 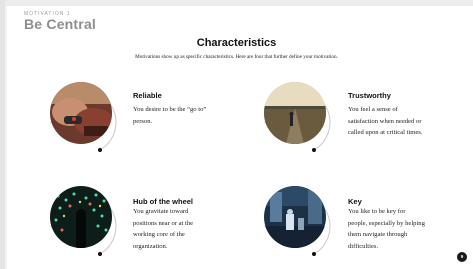 I want to click on card-title: Hub of the wheel, so click(x=163, y=201).